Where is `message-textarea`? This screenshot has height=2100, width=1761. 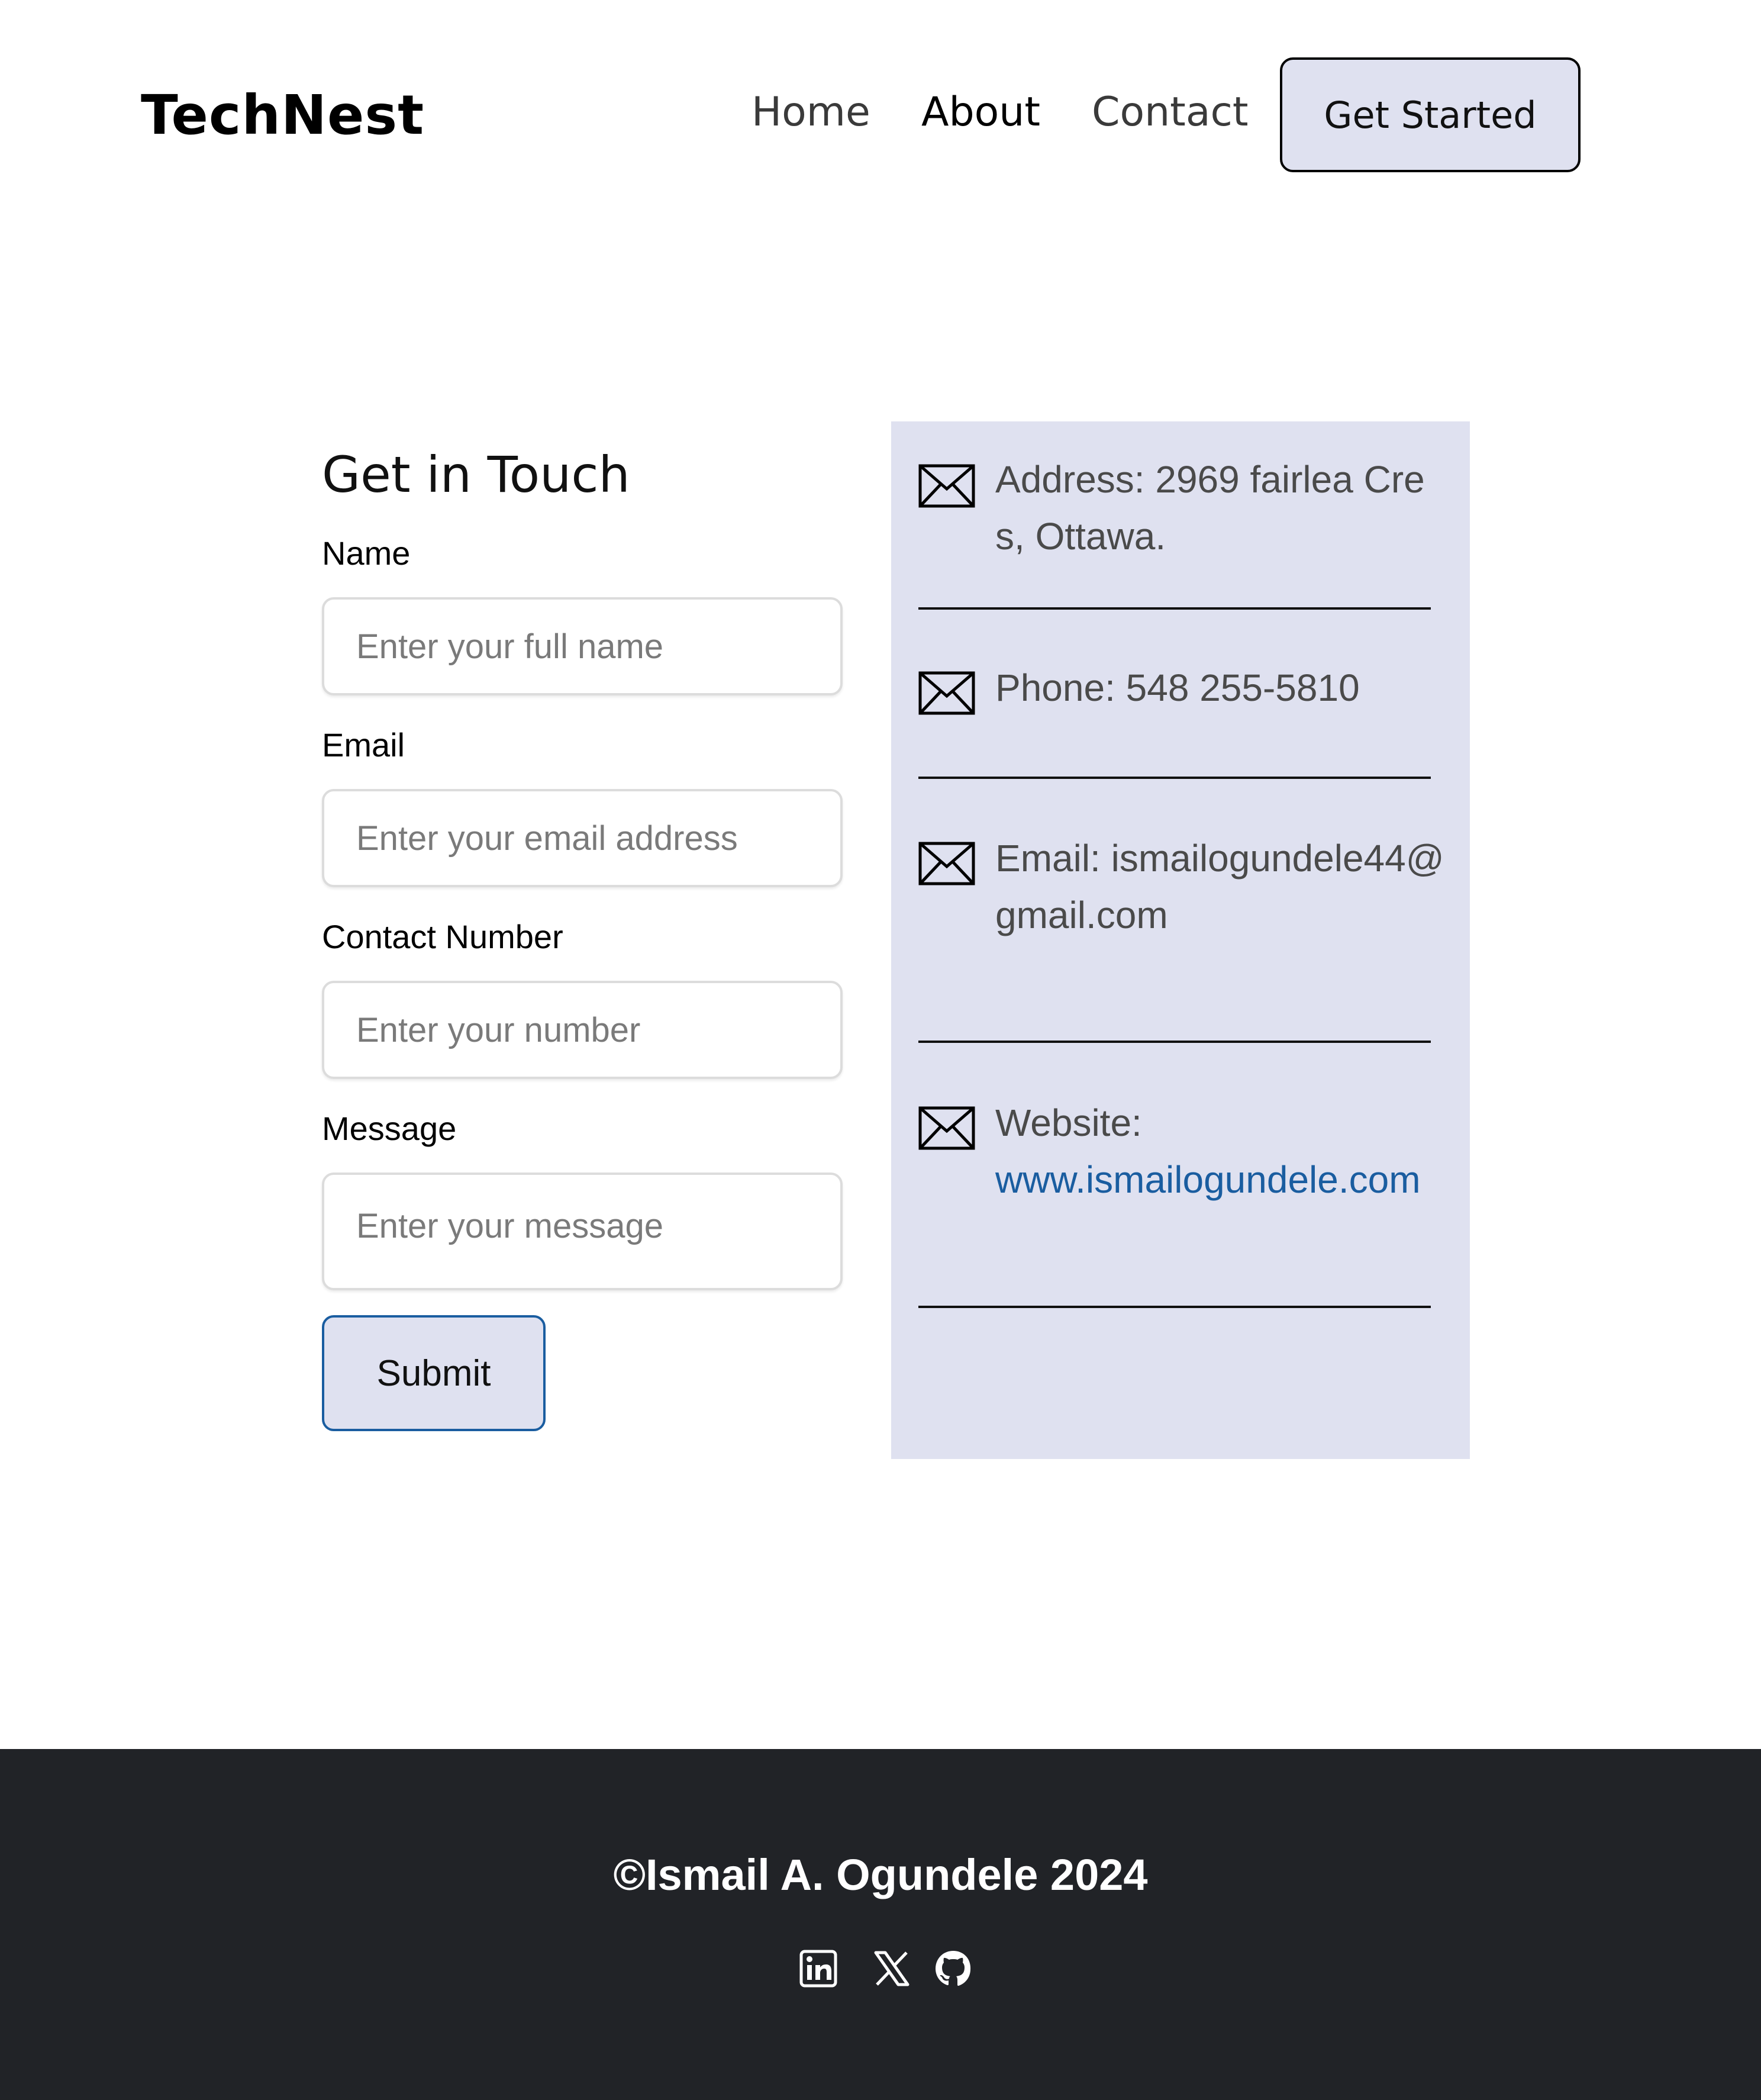 message-textarea is located at coordinates (582, 1231).